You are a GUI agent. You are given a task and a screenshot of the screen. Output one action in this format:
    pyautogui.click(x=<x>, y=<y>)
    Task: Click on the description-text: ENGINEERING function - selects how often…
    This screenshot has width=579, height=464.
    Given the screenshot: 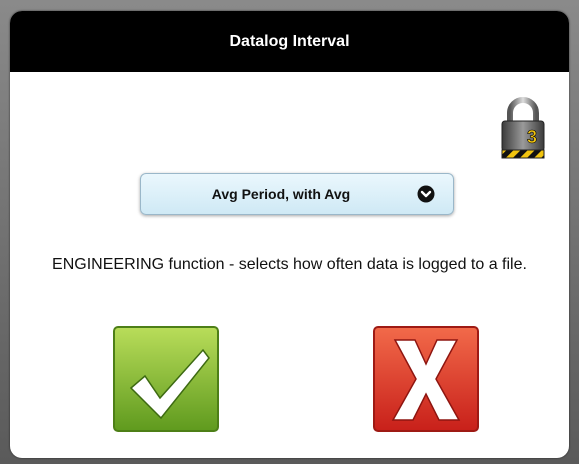 What is the action you would take?
    pyautogui.click(x=289, y=264)
    